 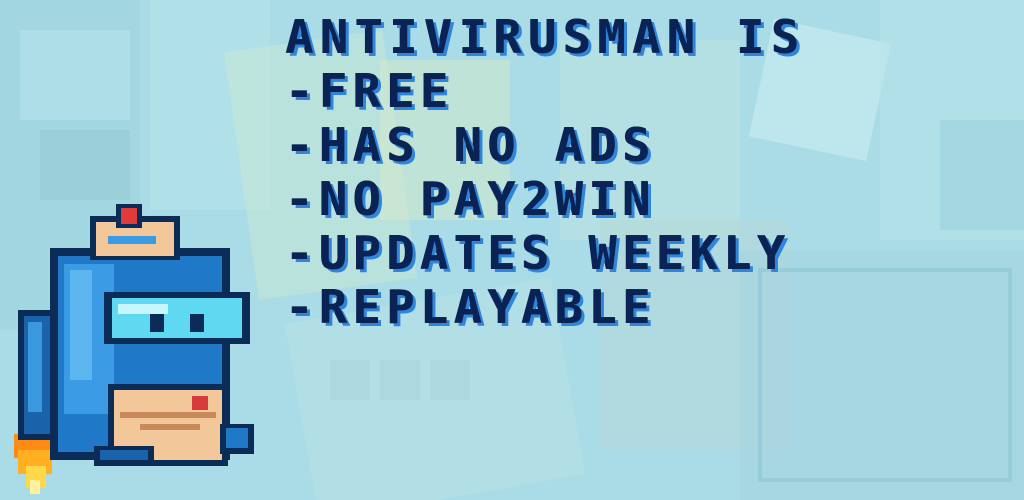 I want to click on feature-item-updates-weekly: -updates weekly, so click(x=539, y=253).